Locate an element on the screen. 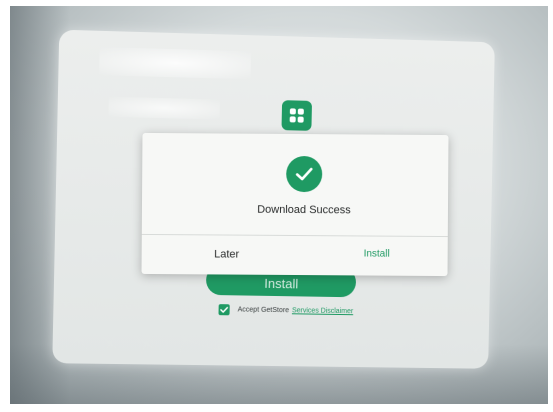 The height and width of the screenshot is (412, 553). check-icon is located at coordinates (223, 309).